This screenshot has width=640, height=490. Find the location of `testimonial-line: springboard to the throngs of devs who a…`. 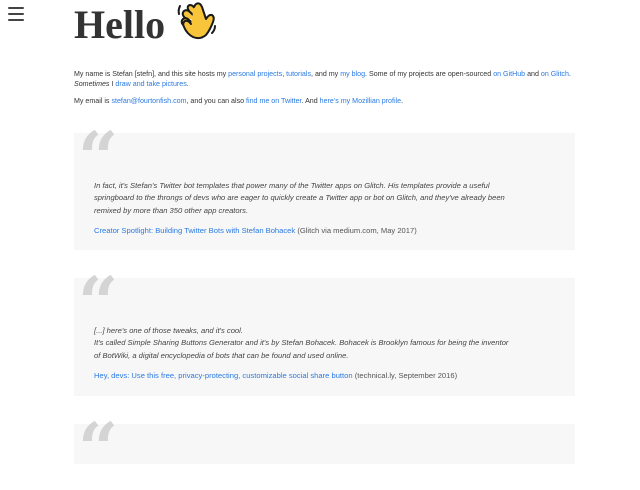

testimonial-line: springboard to the throngs of devs who a… is located at coordinates (299, 198).